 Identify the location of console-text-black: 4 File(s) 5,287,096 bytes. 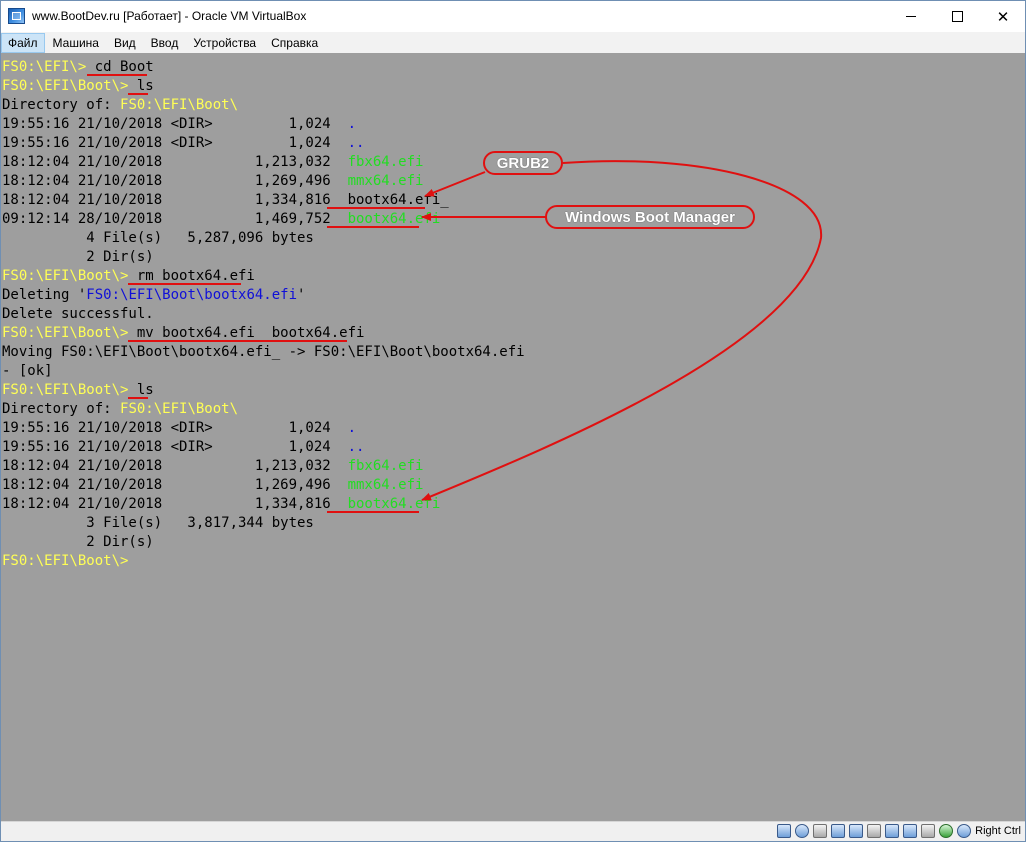
(158, 238).